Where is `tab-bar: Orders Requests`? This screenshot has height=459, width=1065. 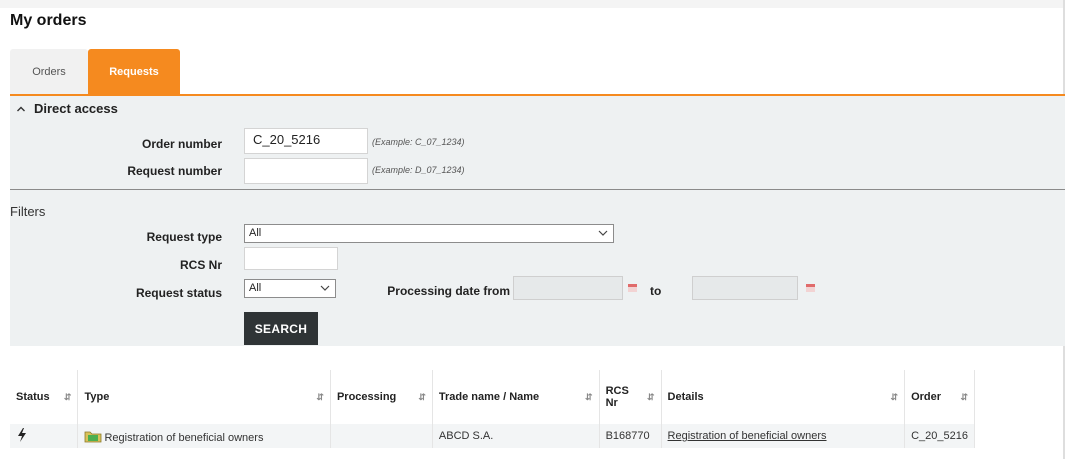
tab-bar: Orders Requests is located at coordinates (95, 72).